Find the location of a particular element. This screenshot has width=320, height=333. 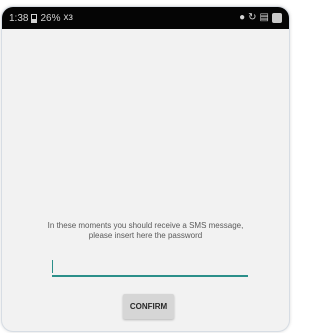

alarm-icon: ● is located at coordinates (242, 17).